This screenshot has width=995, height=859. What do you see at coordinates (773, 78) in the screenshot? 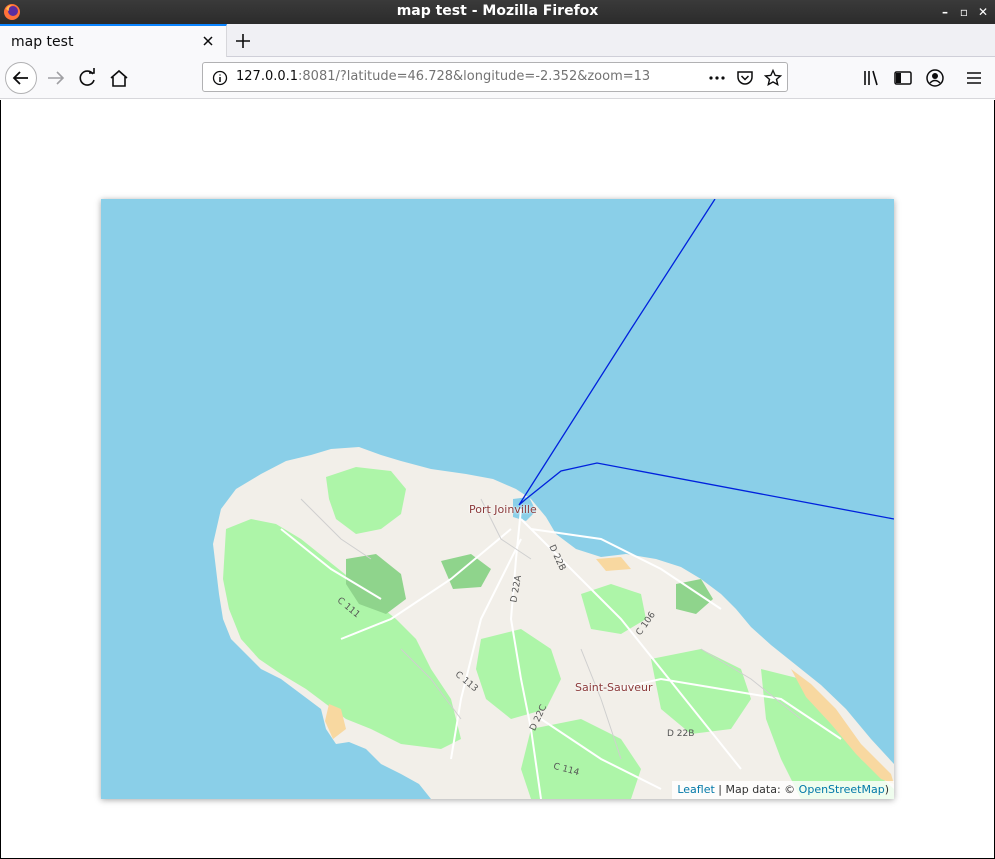
I see `bookmark-star-icon` at bounding box center [773, 78].